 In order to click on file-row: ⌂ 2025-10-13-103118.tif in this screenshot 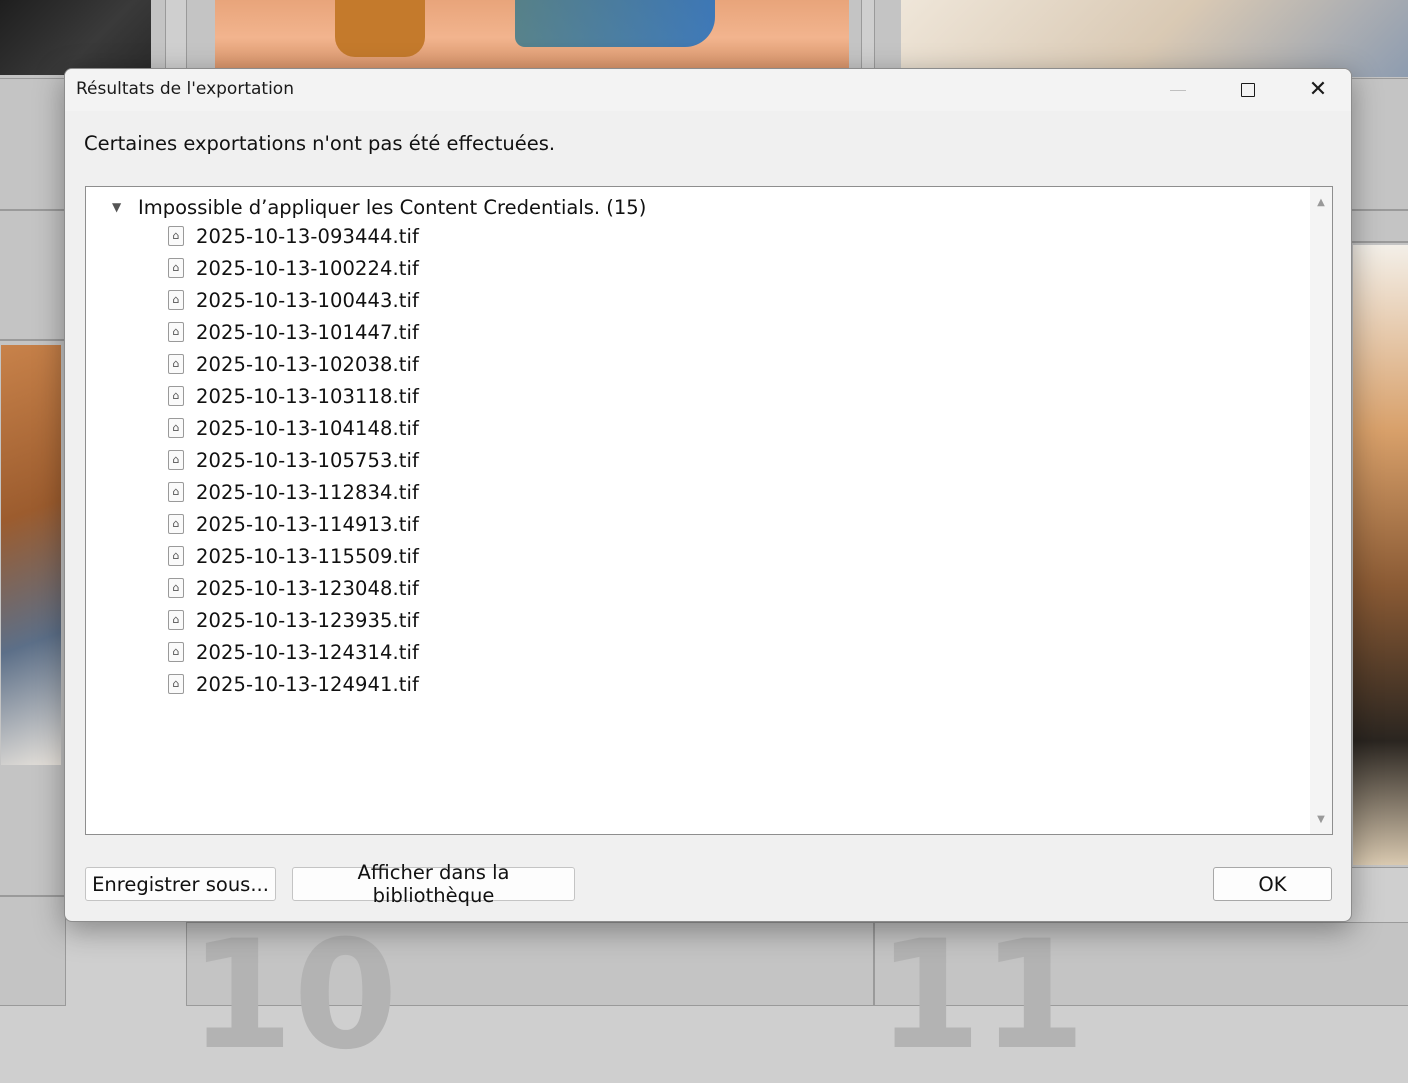, I will do `click(293, 396)`.